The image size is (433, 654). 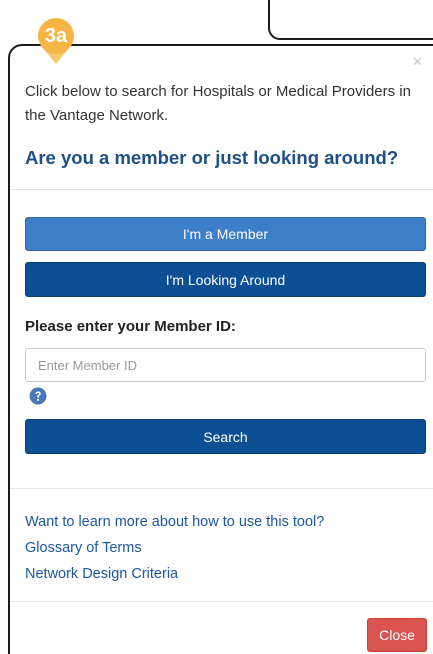 I want to click on step-badge-label: 3a, so click(x=56, y=35).